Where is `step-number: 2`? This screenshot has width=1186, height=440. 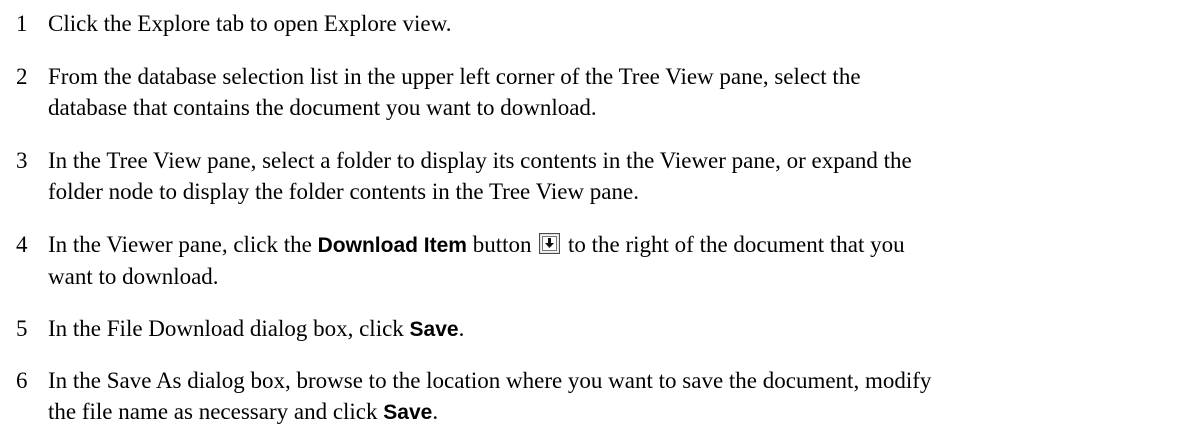 step-number: 2 is located at coordinates (22, 76).